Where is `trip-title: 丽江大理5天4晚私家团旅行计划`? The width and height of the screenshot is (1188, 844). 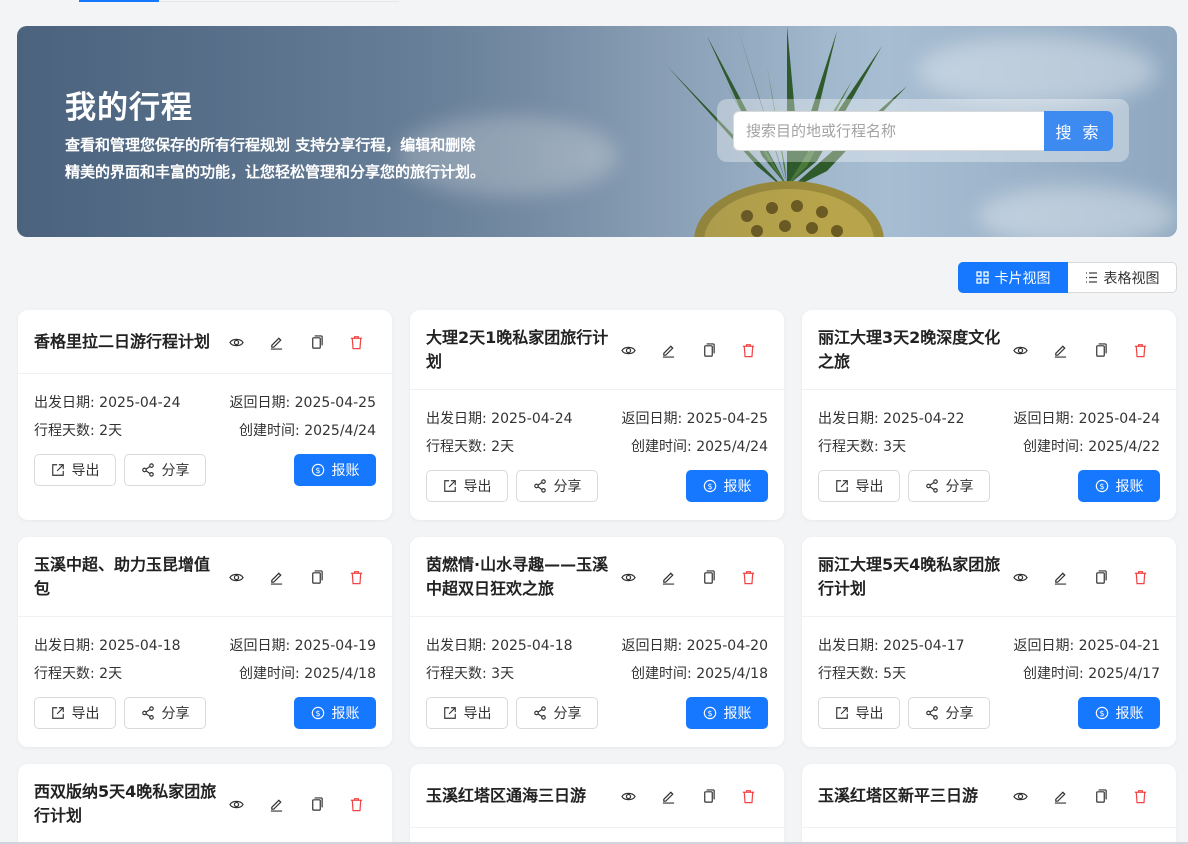
trip-title: 丽江大理5天4晚私家团旅行计划 is located at coordinates (913, 577).